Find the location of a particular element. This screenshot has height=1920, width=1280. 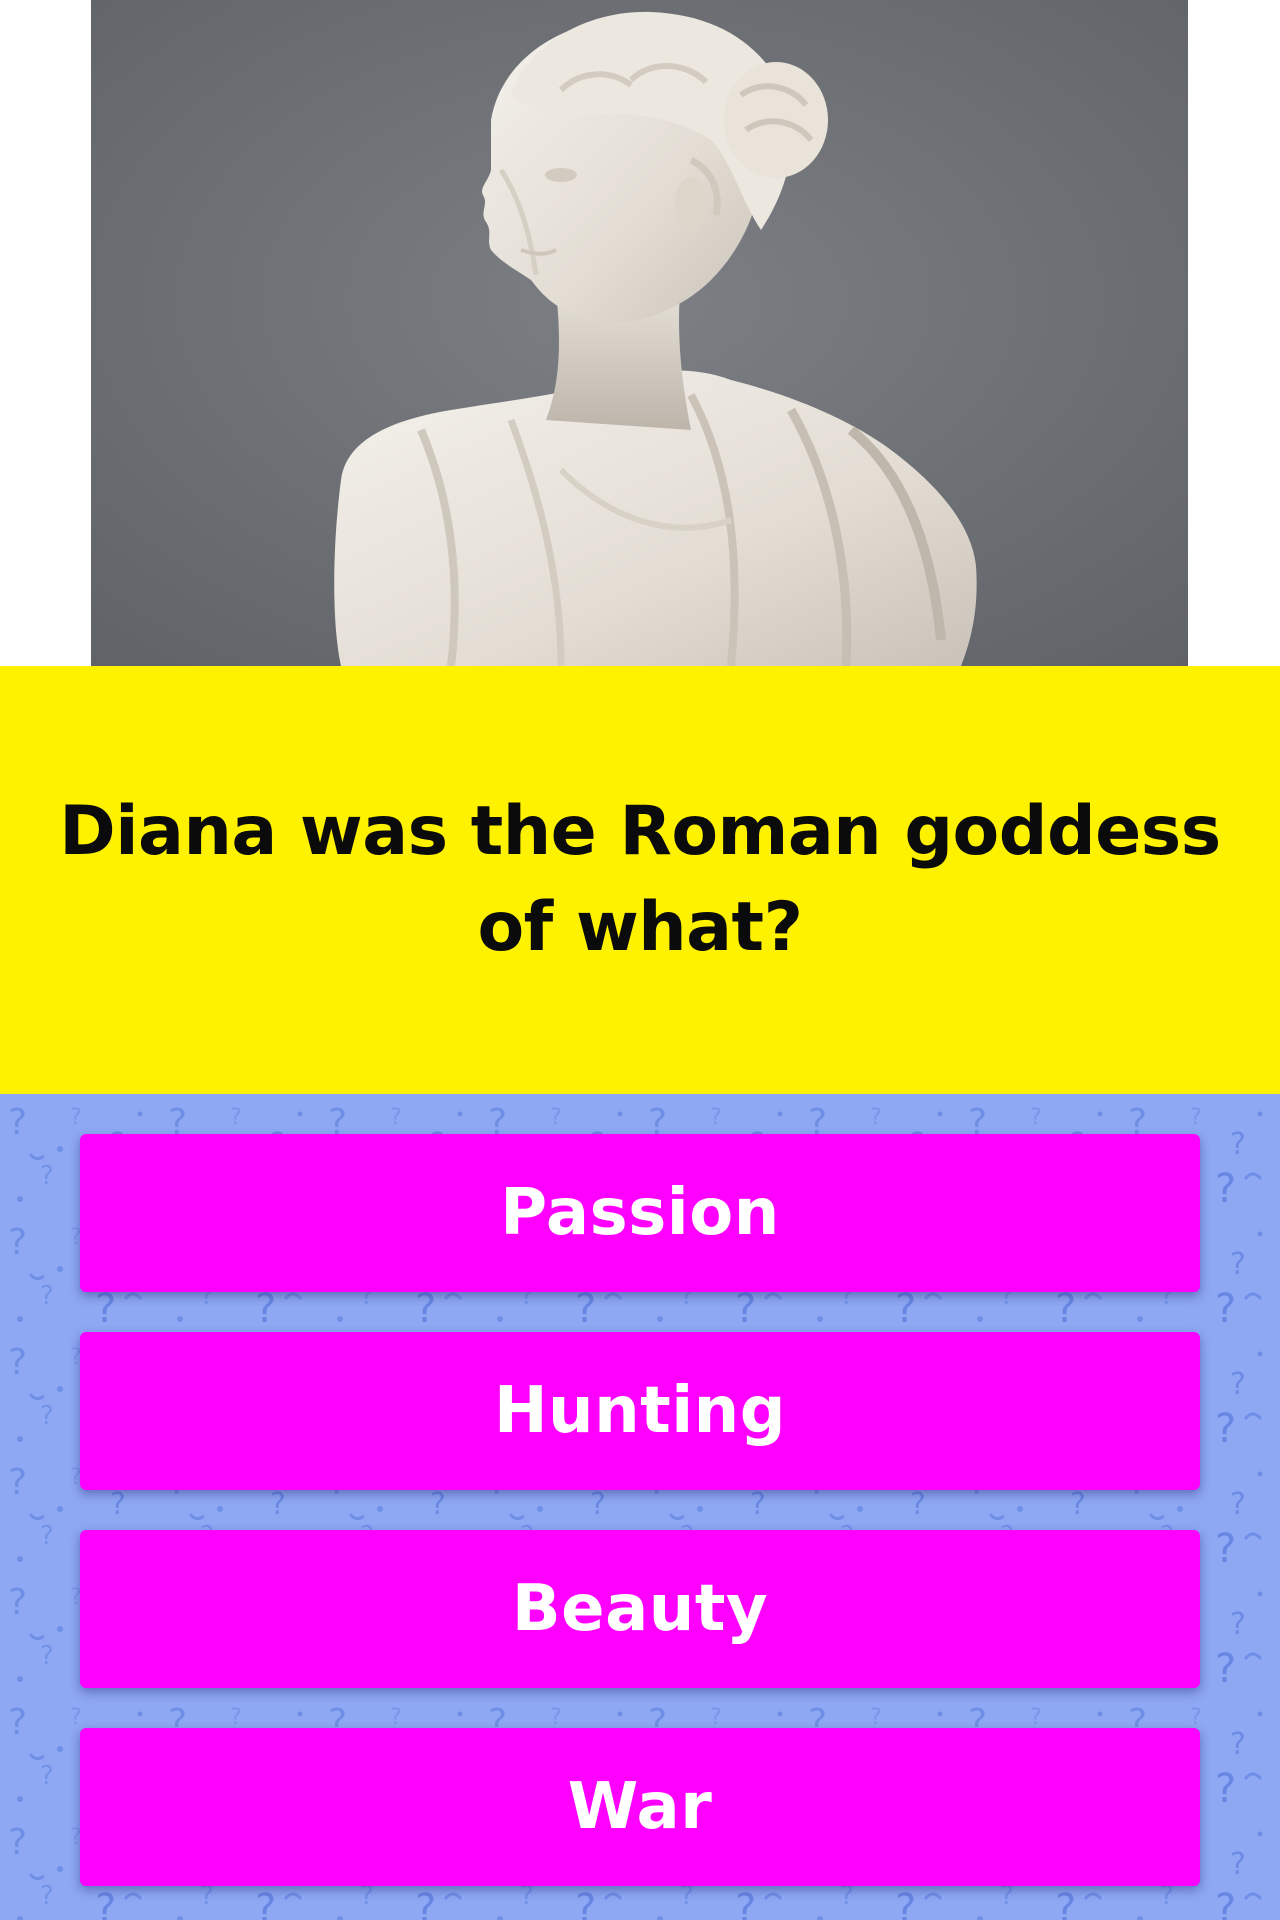

answer-button-war: War is located at coordinates (640, 1807).